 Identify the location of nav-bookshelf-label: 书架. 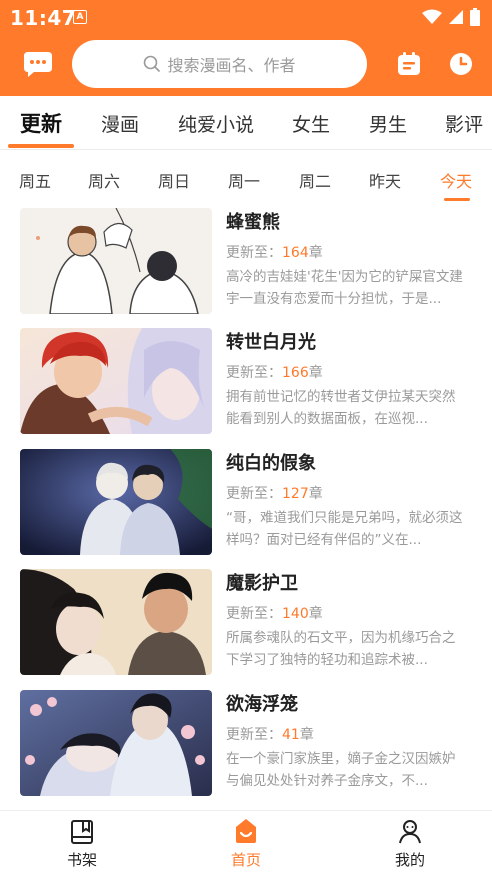
(81, 860).